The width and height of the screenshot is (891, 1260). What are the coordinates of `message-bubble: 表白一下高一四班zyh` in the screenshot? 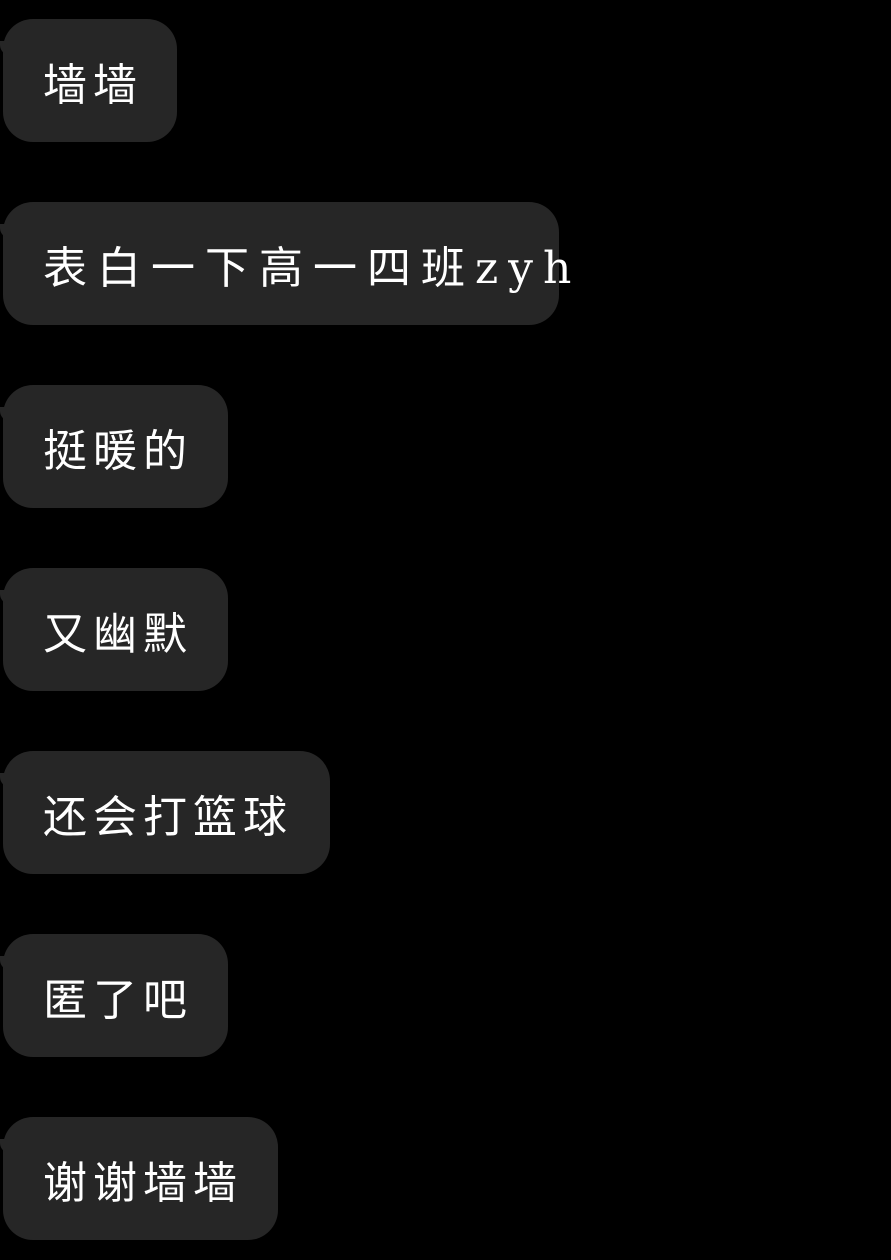 It's located at (285, 263).